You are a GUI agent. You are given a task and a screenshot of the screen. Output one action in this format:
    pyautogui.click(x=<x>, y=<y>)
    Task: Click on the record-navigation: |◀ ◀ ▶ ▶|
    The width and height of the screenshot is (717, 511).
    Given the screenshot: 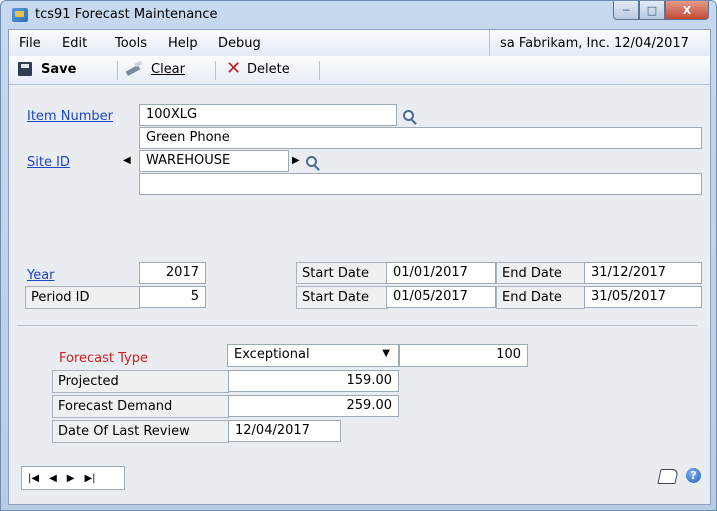 What is the action you would take?
    pyautogui.click(x=73, y=478)
    